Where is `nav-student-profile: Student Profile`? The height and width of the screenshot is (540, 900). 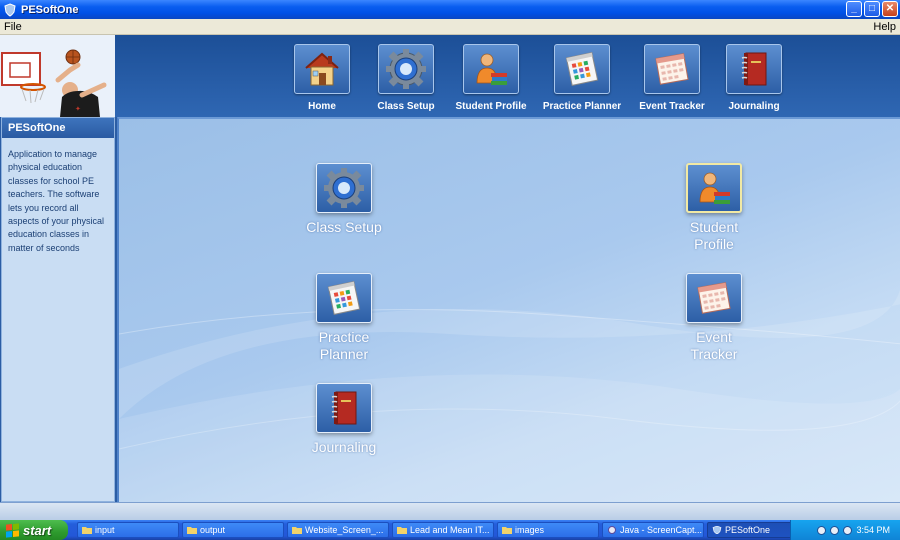 nav-student-profile: Student Profile is located at coordinates (491, 78).